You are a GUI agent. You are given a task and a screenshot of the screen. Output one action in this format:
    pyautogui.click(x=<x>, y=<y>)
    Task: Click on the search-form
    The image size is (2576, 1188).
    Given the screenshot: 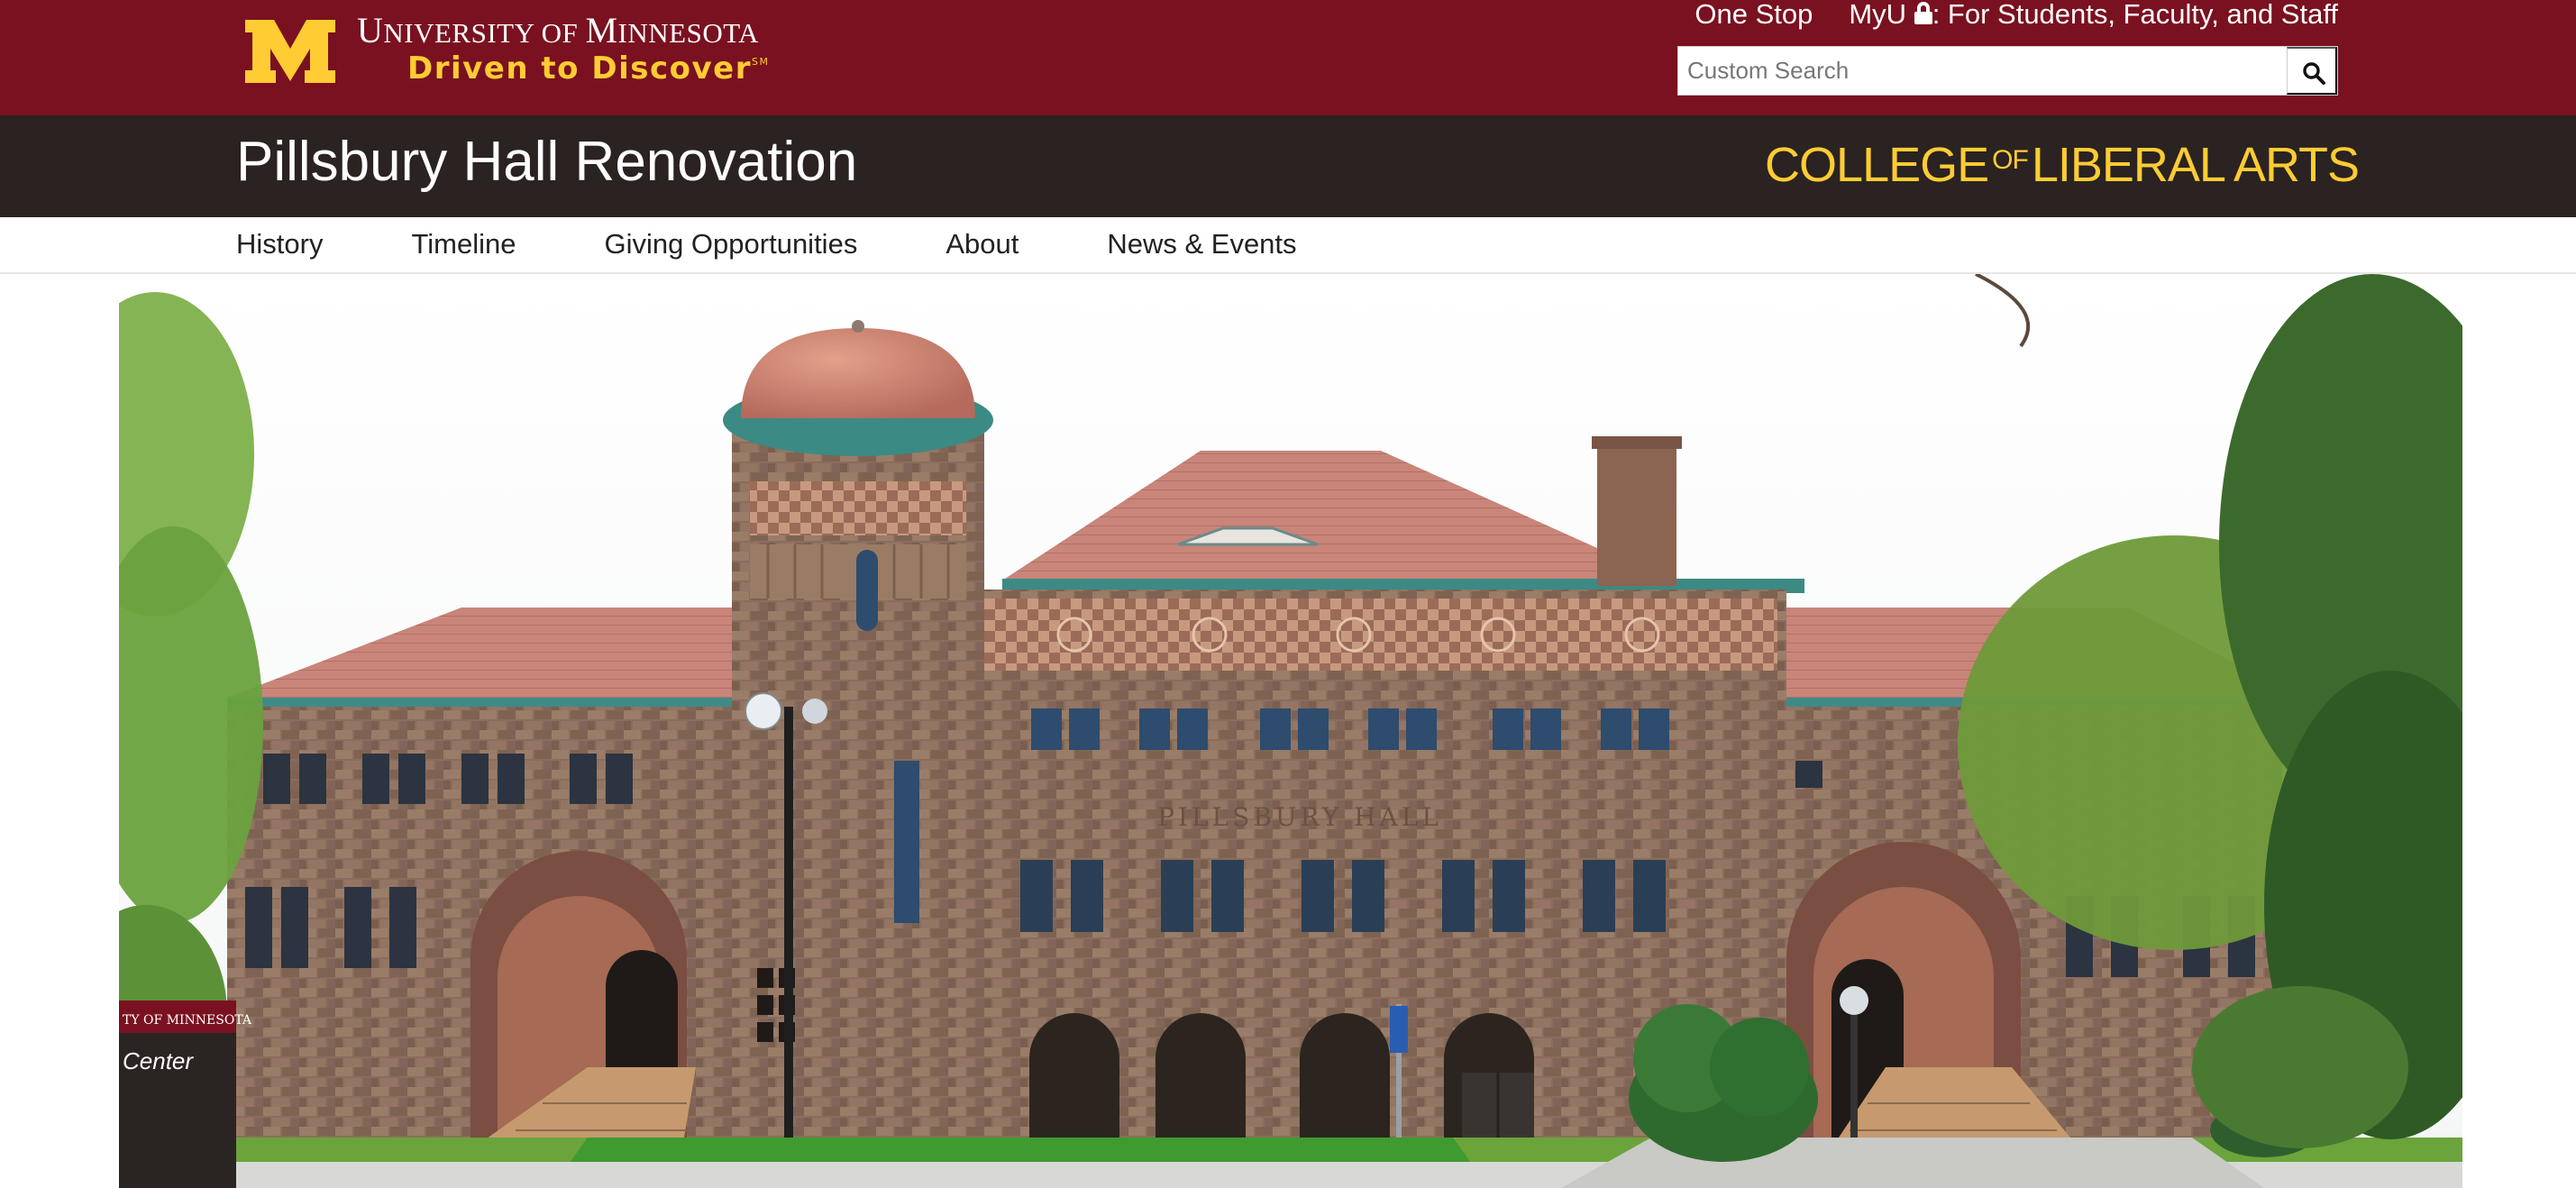 What is the action you would take?
    pyautogui.click(x=2007, y=71)
    